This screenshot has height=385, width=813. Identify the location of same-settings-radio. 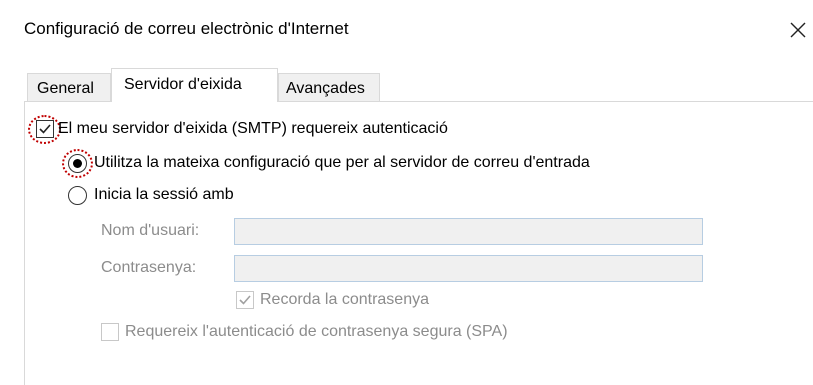
(77, 163).